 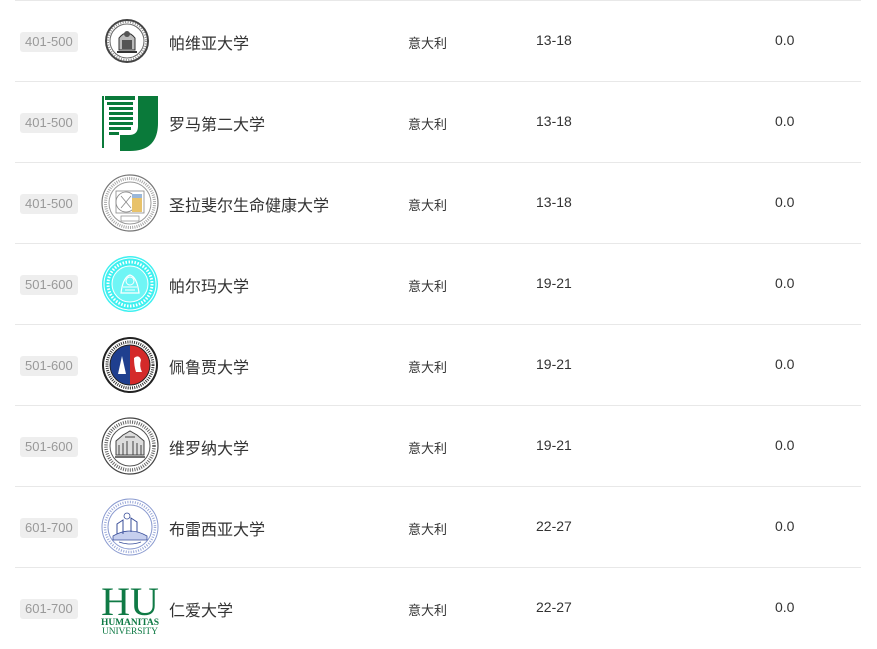 What do you see at coordinates (130, 527) in the screenshot?
I see `brescia-seal-icon` at bounding box center [130, 527].